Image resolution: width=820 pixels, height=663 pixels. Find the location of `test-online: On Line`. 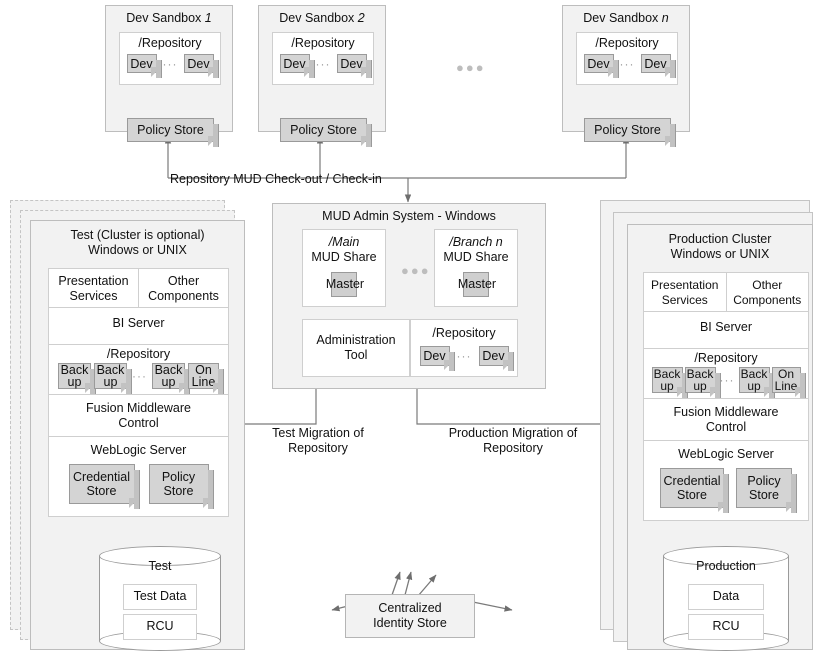

test-online: On Line is located at coordinates (206, 378).